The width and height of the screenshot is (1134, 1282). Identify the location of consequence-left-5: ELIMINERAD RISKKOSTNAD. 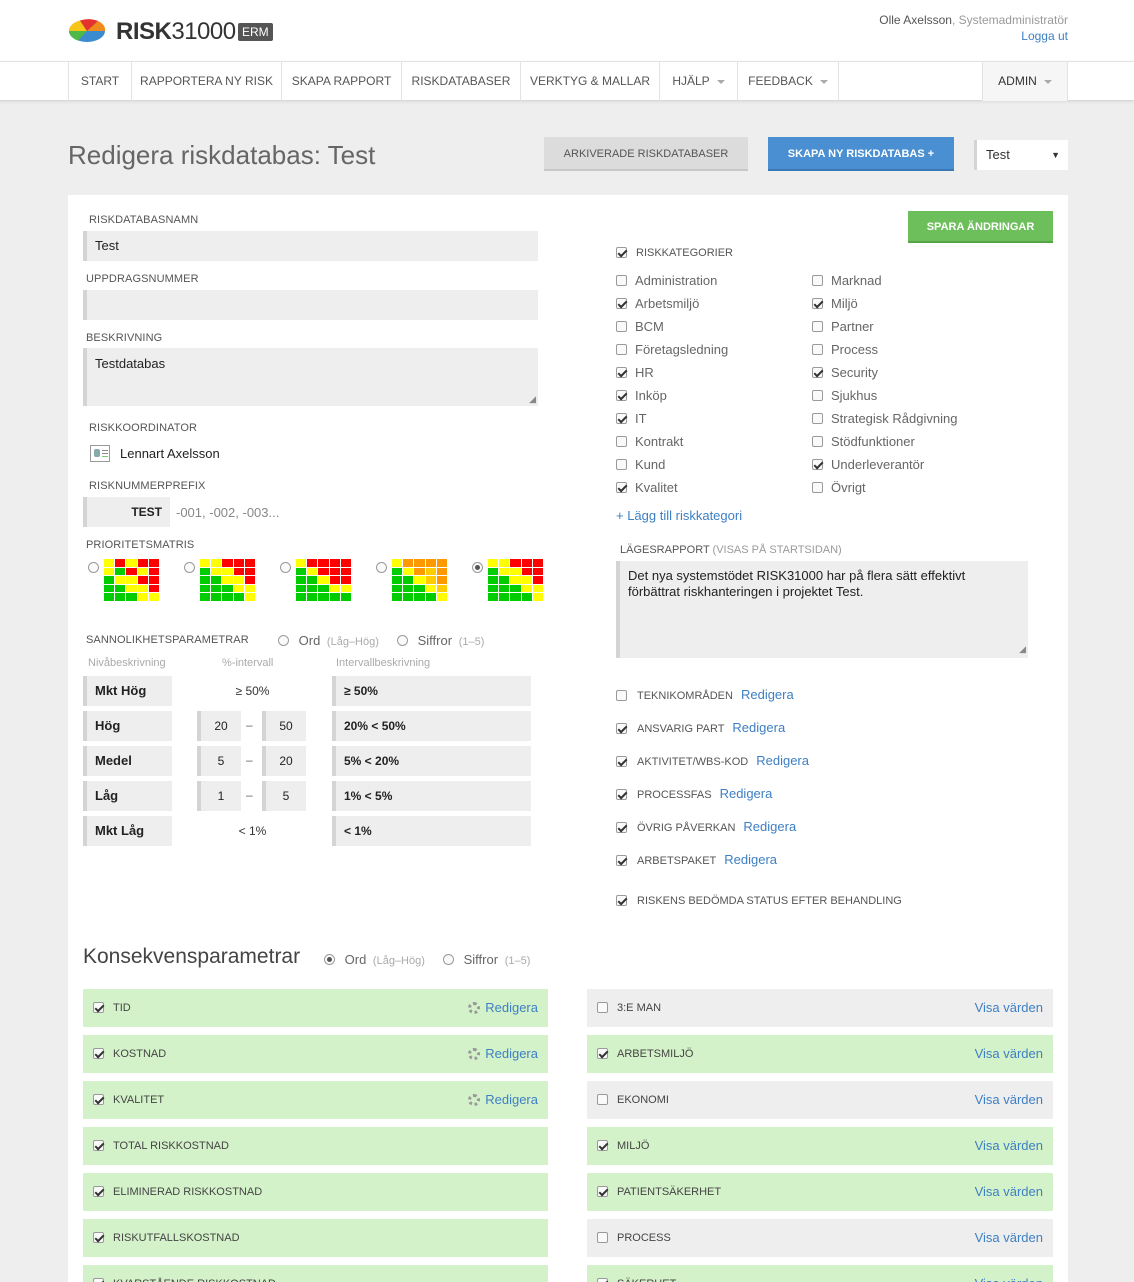
(315, 1192).